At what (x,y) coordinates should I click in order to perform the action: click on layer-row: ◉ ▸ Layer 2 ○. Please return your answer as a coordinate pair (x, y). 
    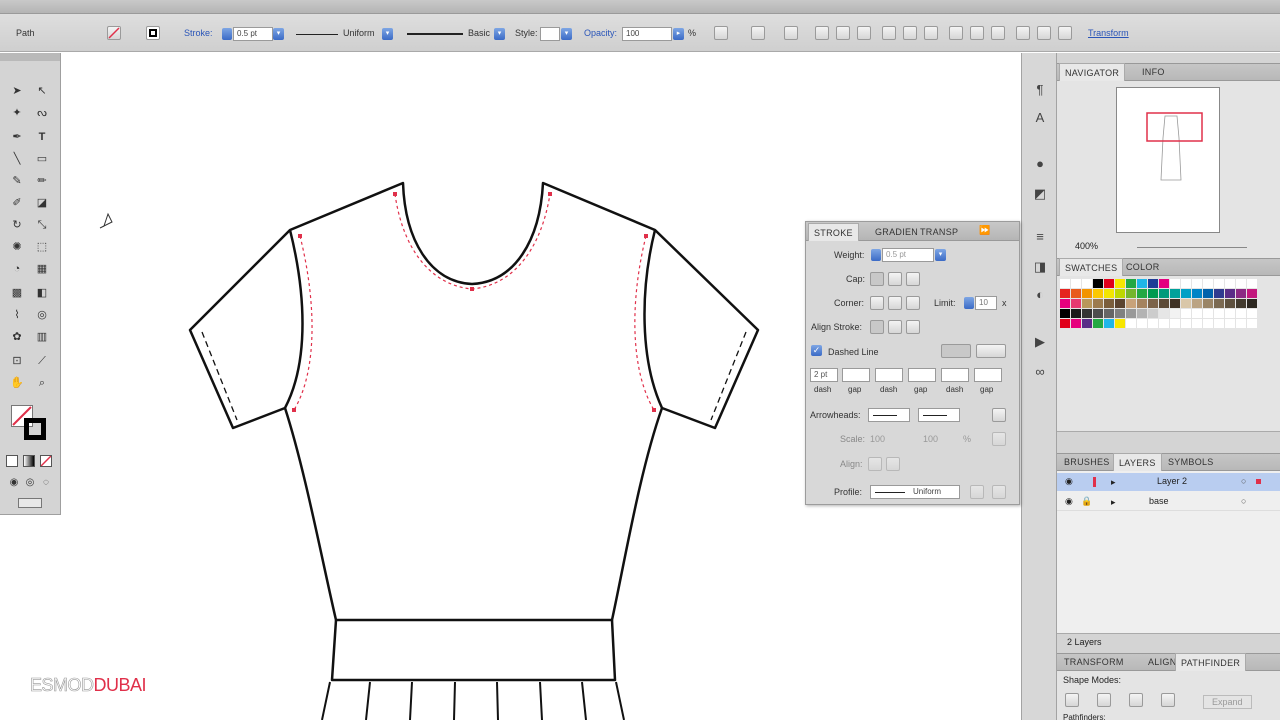
    Looking at the image, I should click on (1168, 482).